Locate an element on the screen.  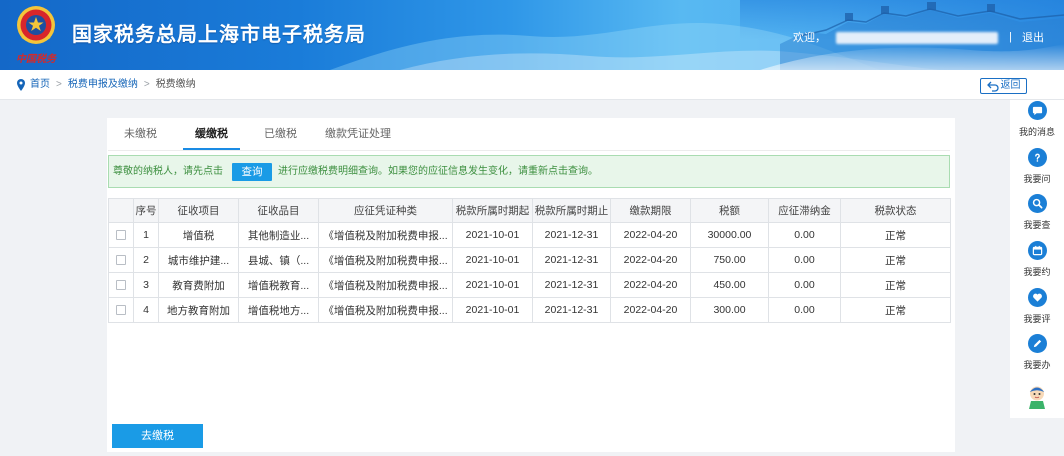
cell-tax-amount: 750.00 is located at coordinates (729, 260).